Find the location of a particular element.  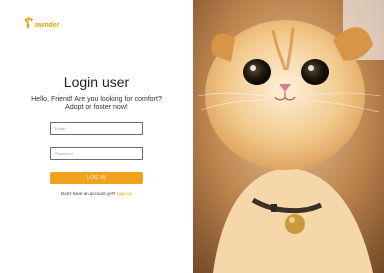

page-title: Login user is located at coordinates (96, 82).